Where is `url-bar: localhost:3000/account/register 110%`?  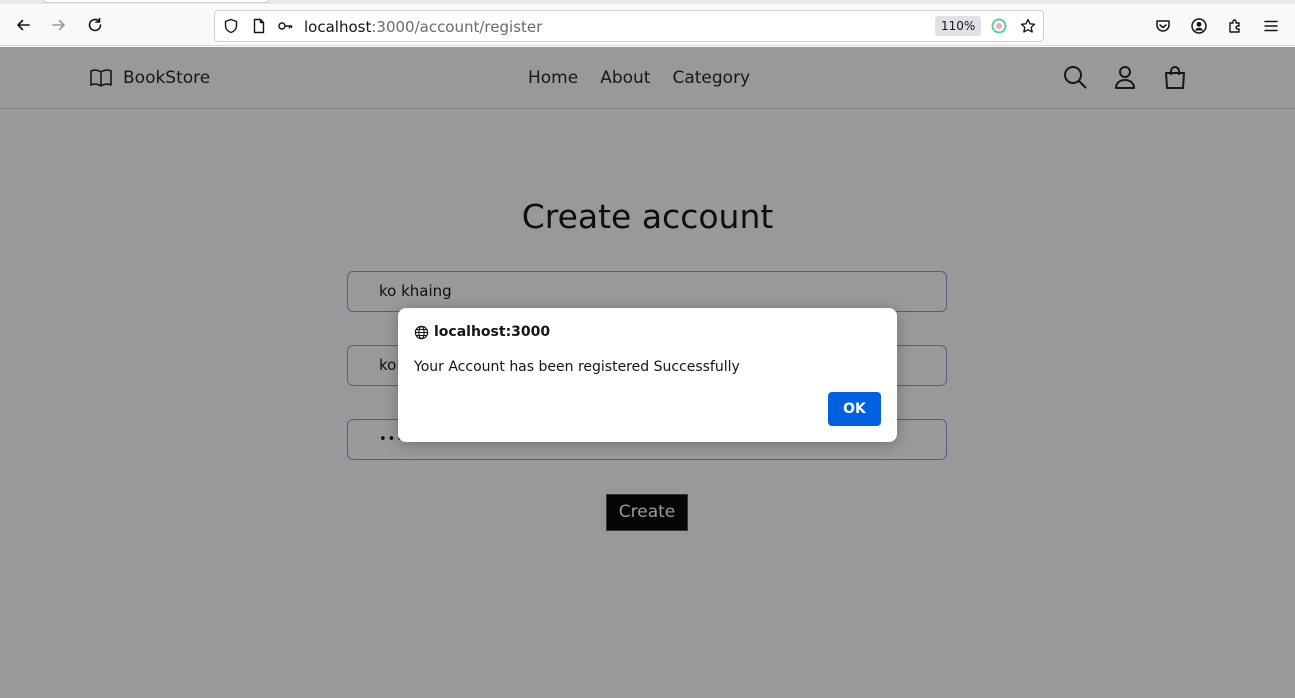
url-bar: localhost:3000/account/register 110% is located at coordinates (629, 26).